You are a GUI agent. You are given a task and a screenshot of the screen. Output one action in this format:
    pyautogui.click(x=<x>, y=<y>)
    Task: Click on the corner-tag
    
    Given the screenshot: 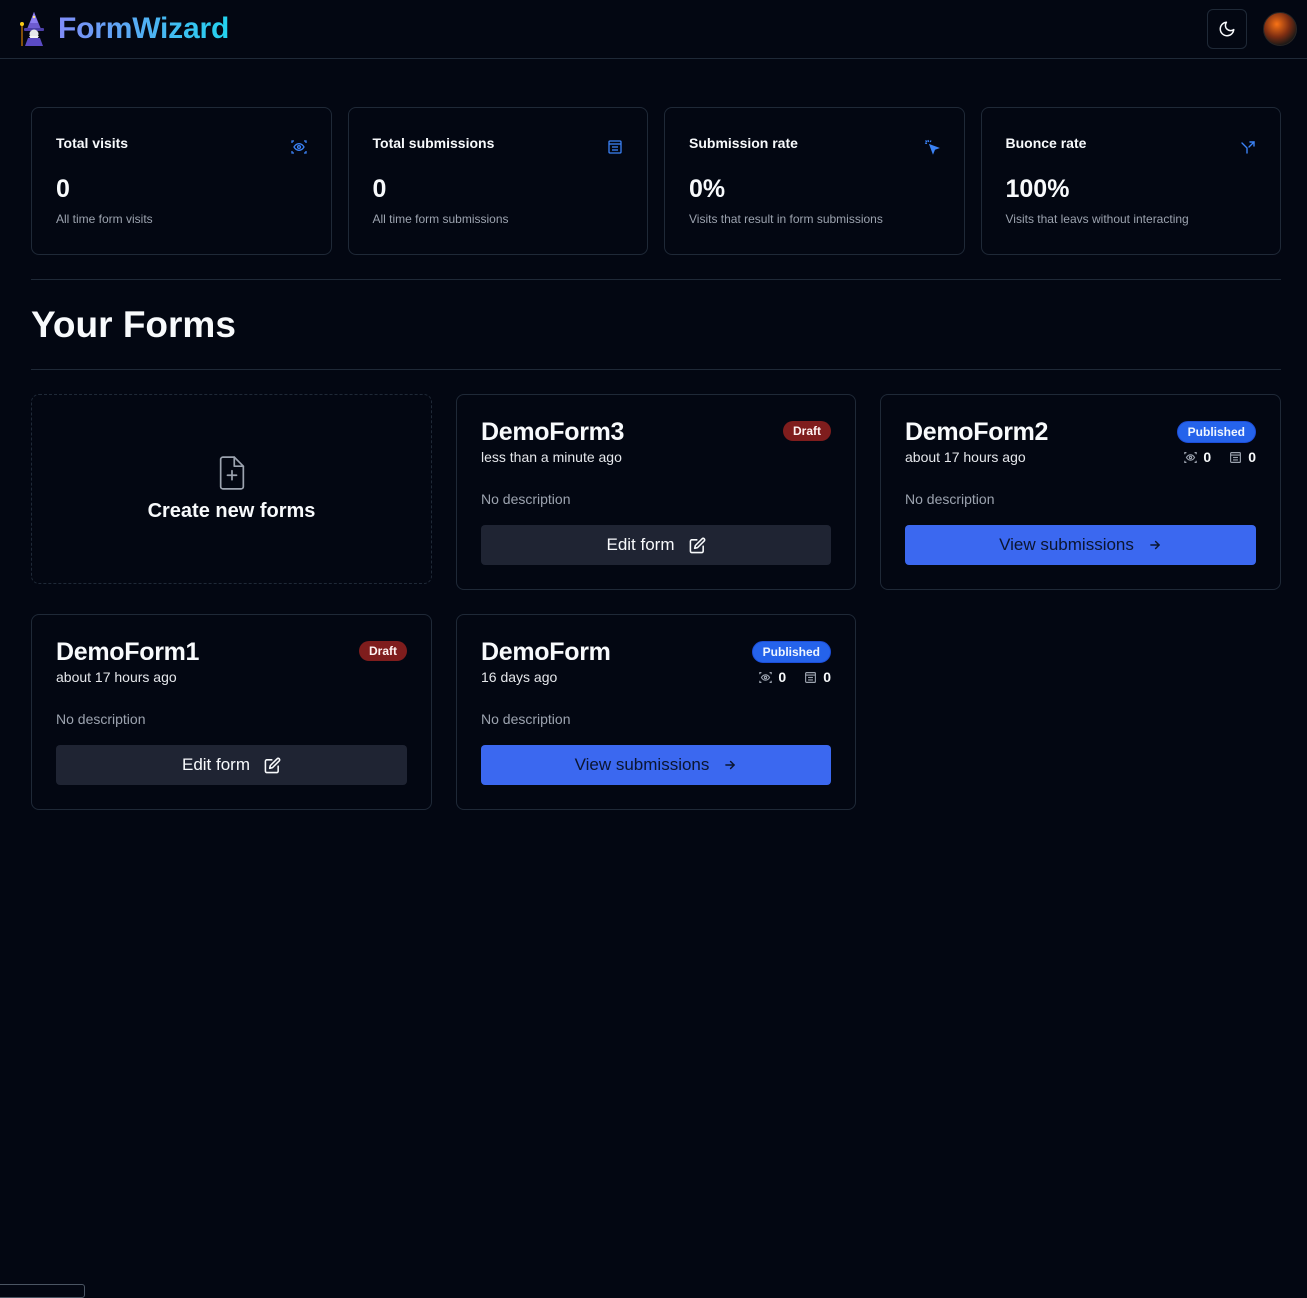 What is the action you would take?
    pyautogui.click(x=42, y=1291)
    